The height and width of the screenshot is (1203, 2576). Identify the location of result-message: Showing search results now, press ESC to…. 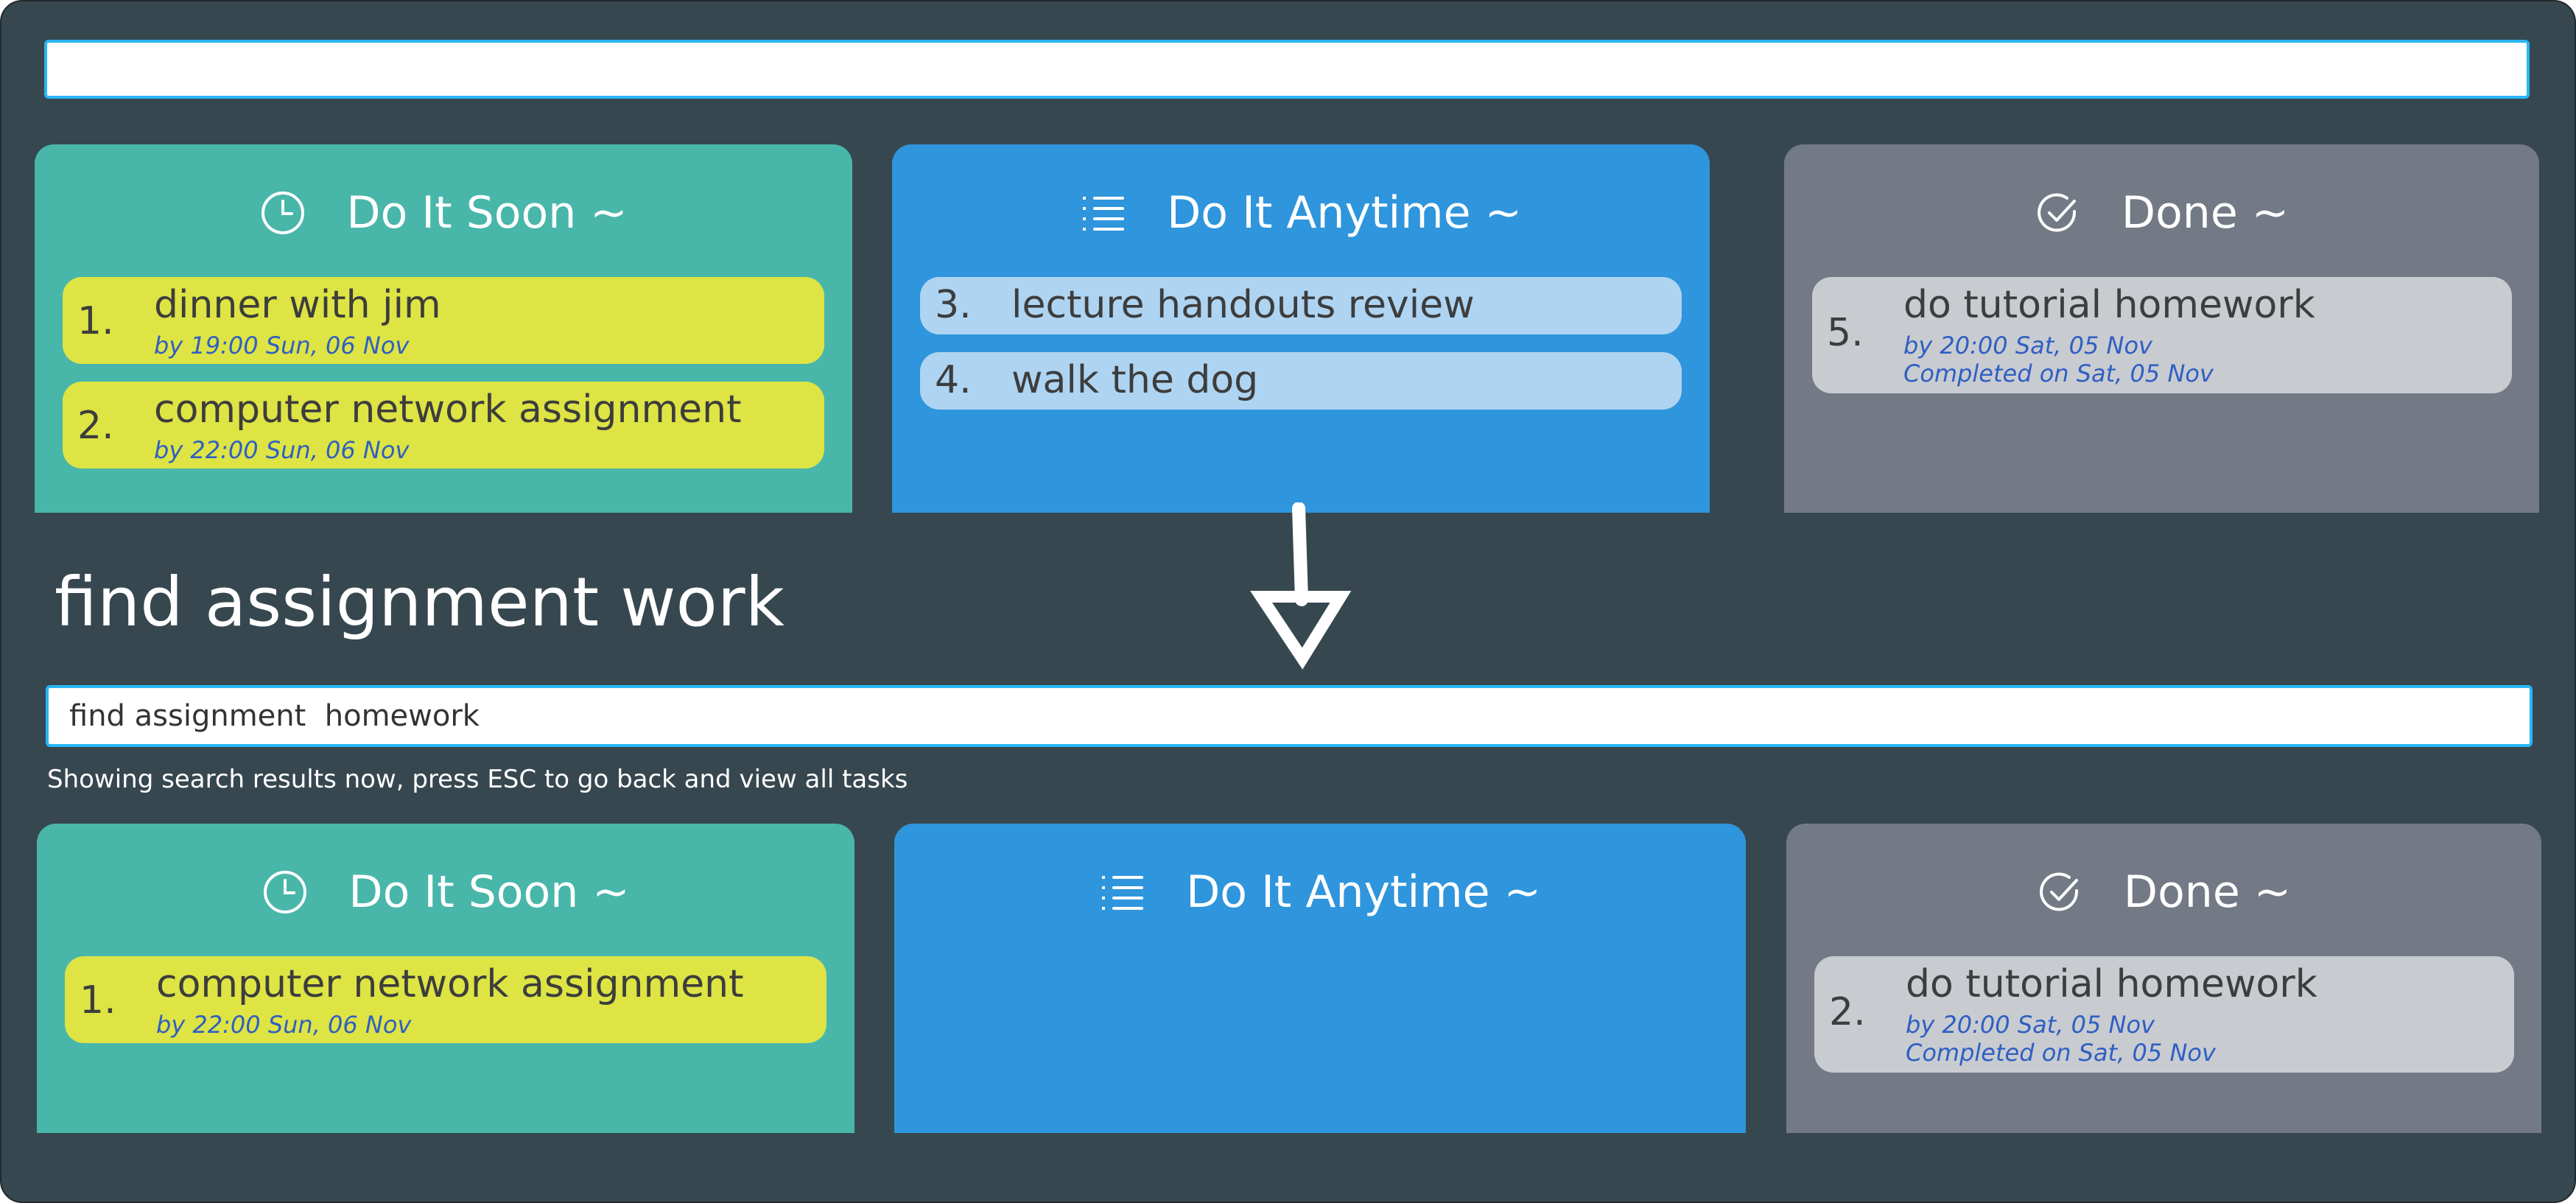
(477, 779).